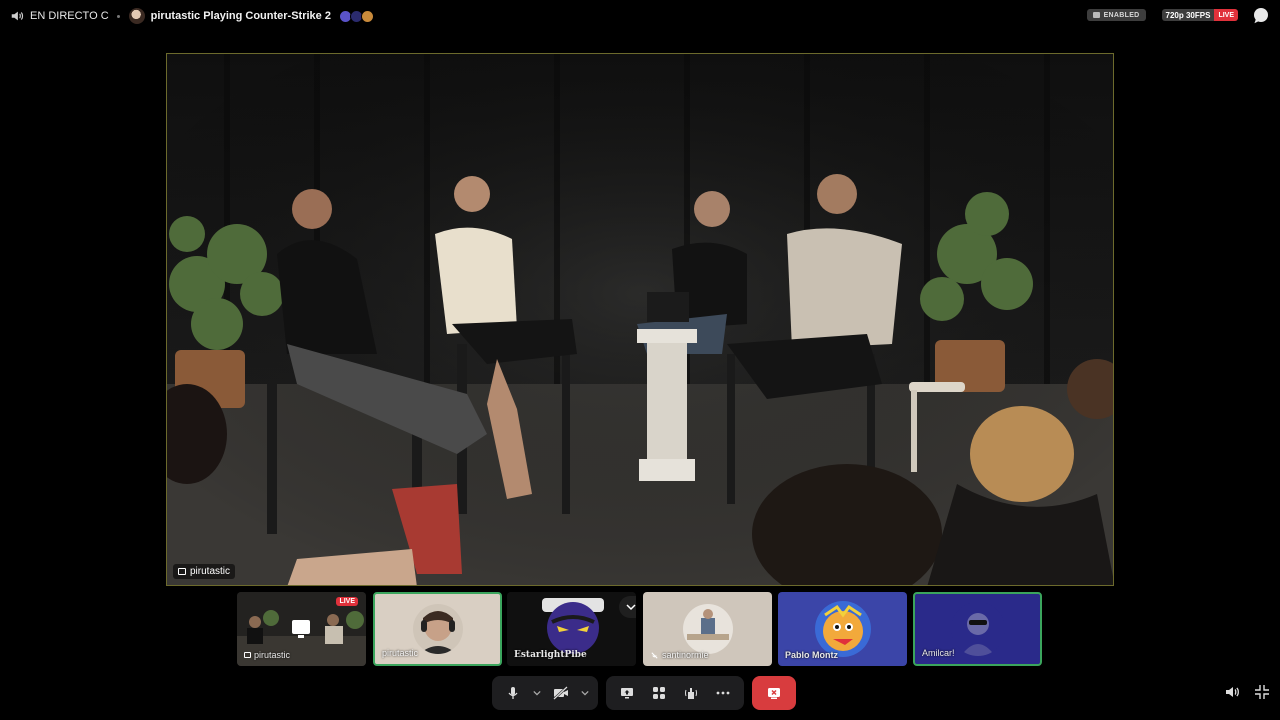 The height and width of the screenshot is (720, 1280). I want to click on participant-tile: EstarlightPibe, so click(571, 629).